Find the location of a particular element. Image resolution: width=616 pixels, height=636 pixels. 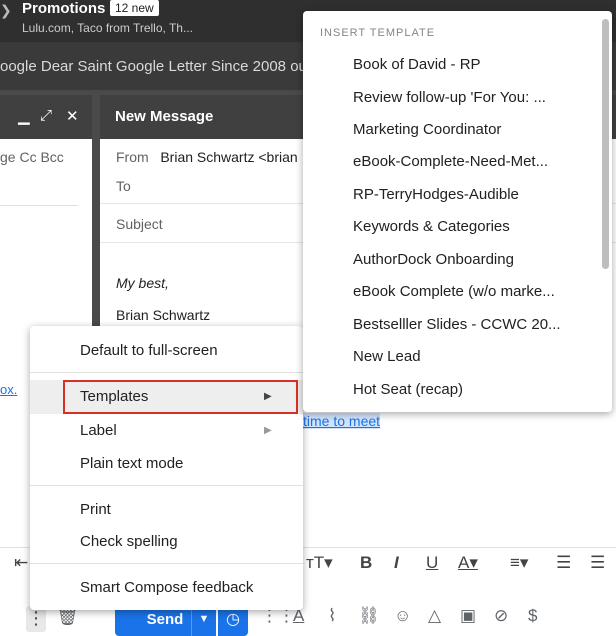

attach-icon: ⌇ is located at coordinates (332, 616).